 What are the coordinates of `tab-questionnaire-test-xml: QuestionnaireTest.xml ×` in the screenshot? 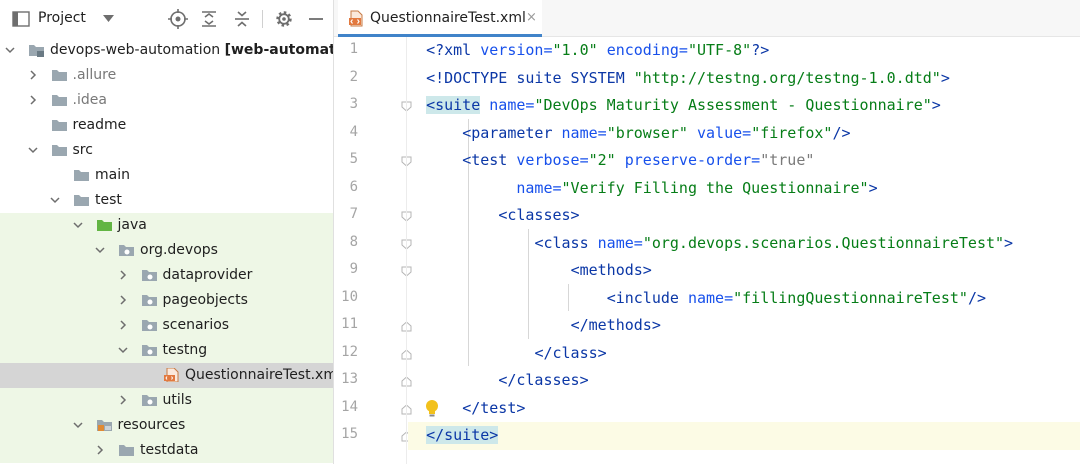 It's located at (440, 18).